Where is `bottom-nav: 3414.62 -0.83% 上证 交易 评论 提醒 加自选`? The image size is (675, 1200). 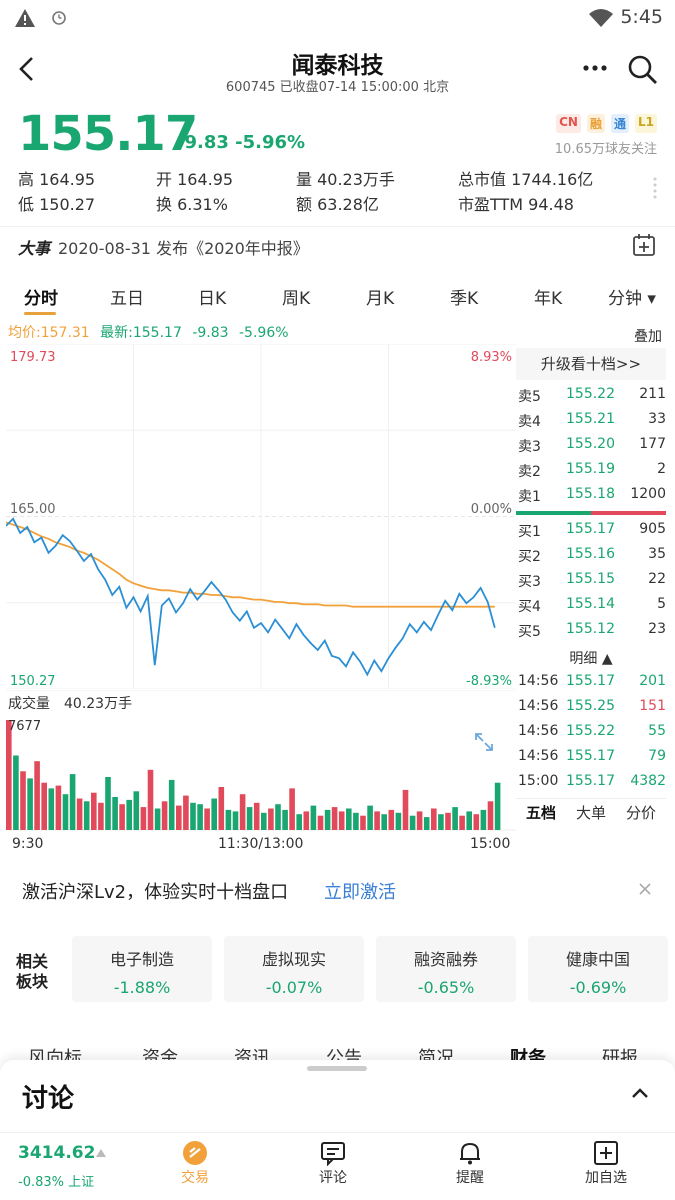 bottom-nav: 3414.62 -0.83% 上证 交易 评论 提醒 加自选 is located at coordinates (337, 1166).